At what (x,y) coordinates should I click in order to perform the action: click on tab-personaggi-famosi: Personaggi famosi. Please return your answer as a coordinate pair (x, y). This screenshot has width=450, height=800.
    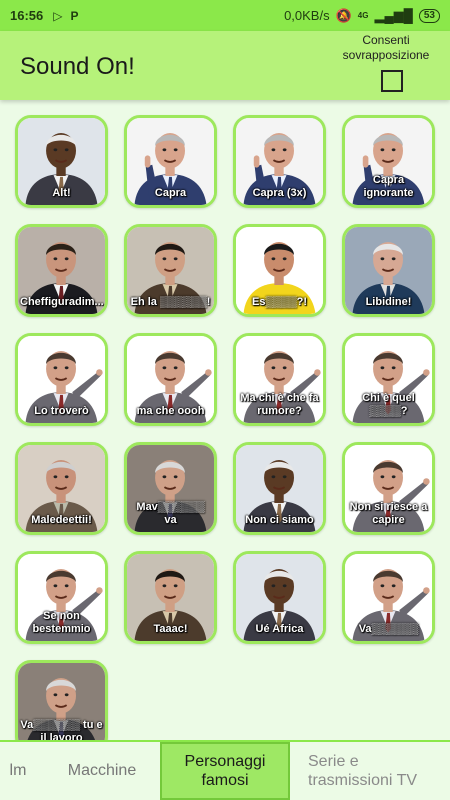
    Looking at the image, I should click on (225, 771).